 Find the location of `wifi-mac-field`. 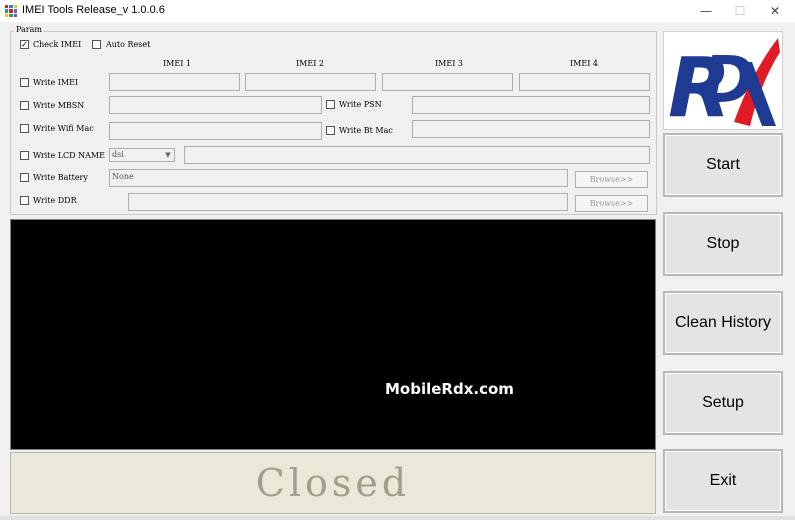

wifi-mac-field is located at coordinates (215, 131).